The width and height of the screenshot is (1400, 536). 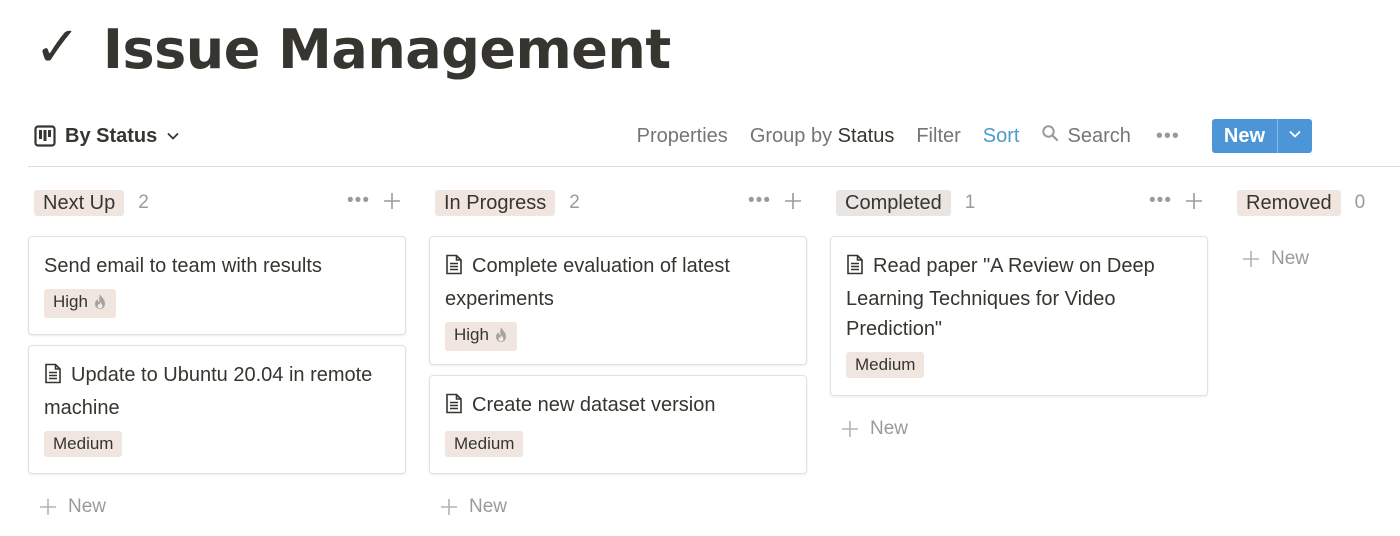 I want to click on page-header: ✓ Issue Management, so click(x=352, y=50).